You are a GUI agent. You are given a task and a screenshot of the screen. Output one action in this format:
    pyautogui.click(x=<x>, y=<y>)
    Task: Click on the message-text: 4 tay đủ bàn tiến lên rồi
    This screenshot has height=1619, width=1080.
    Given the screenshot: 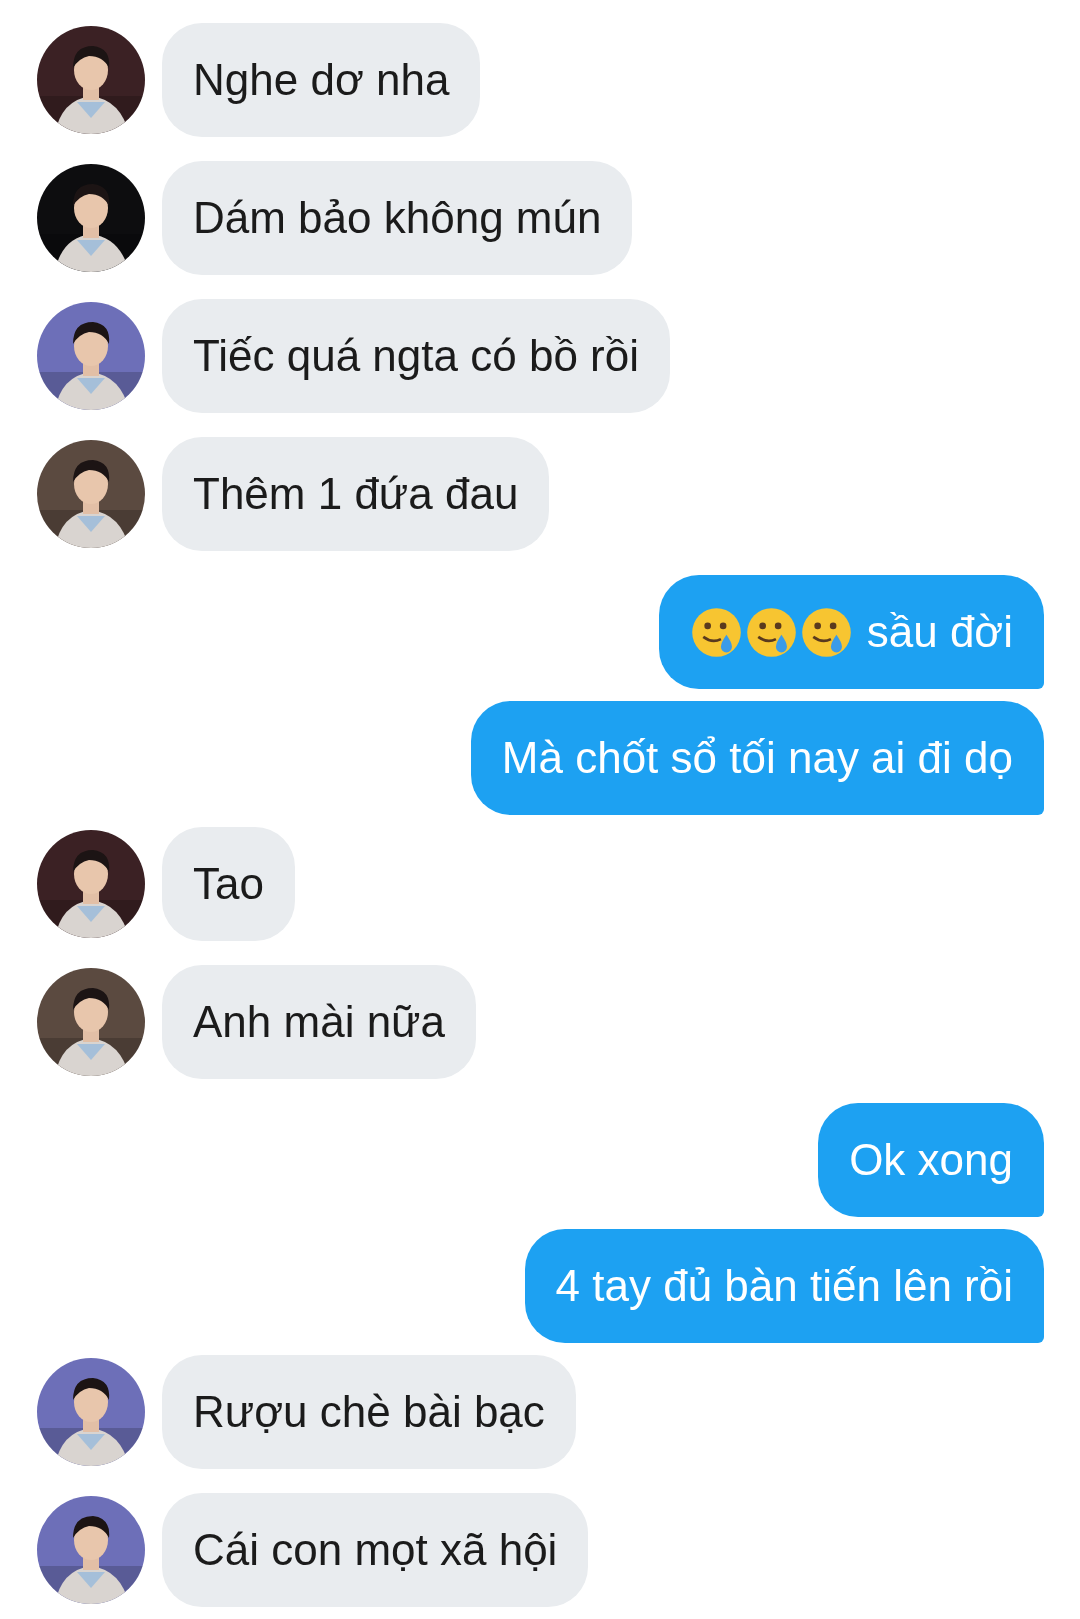 What is the action you would take?
    pyautogui.click(x=784, y=1286)
    